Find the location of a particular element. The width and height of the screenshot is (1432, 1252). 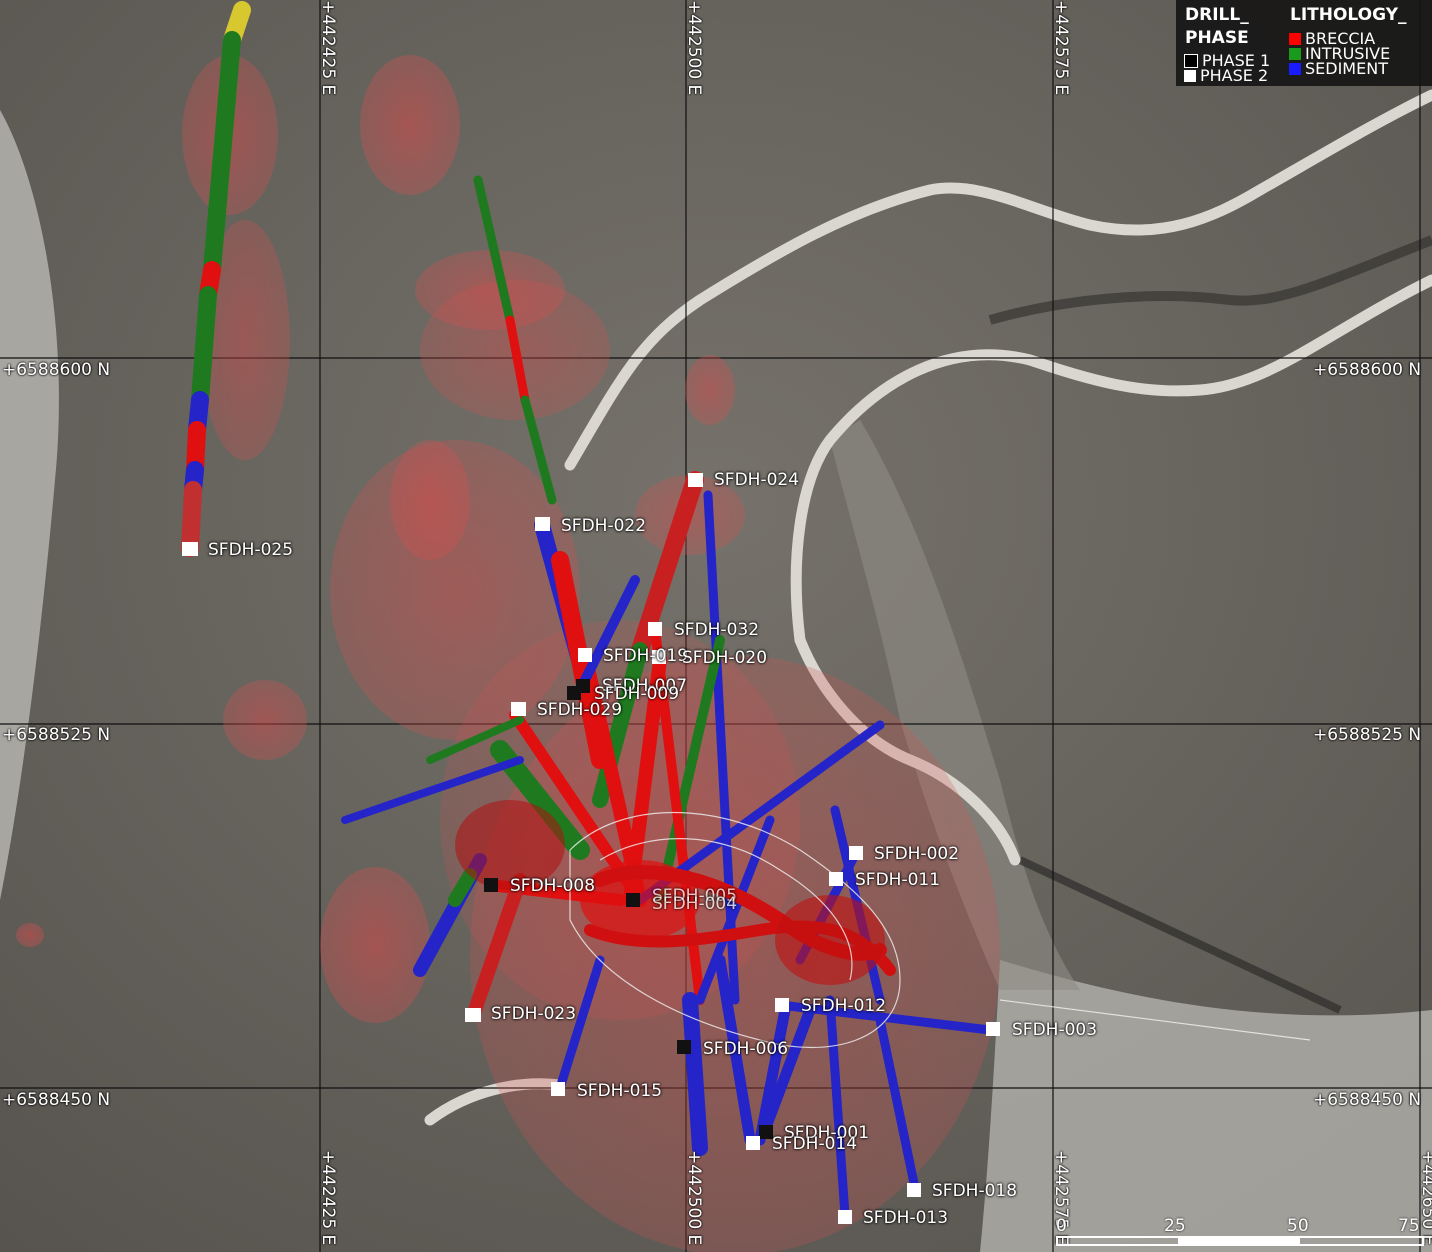

drillhole-label-sfdh-006: SFDH-006 is located at coordinates (745, 1049).